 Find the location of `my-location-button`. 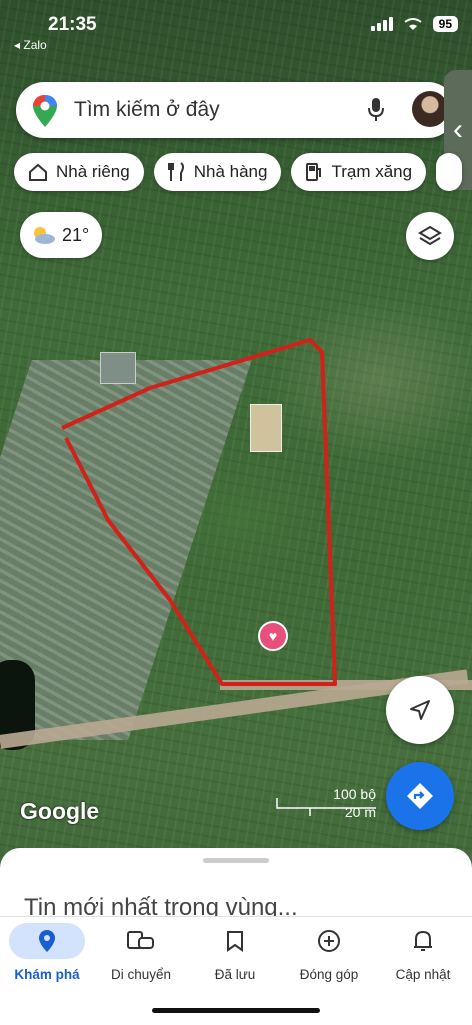

my-location-button is located at coordinates (420, 710).